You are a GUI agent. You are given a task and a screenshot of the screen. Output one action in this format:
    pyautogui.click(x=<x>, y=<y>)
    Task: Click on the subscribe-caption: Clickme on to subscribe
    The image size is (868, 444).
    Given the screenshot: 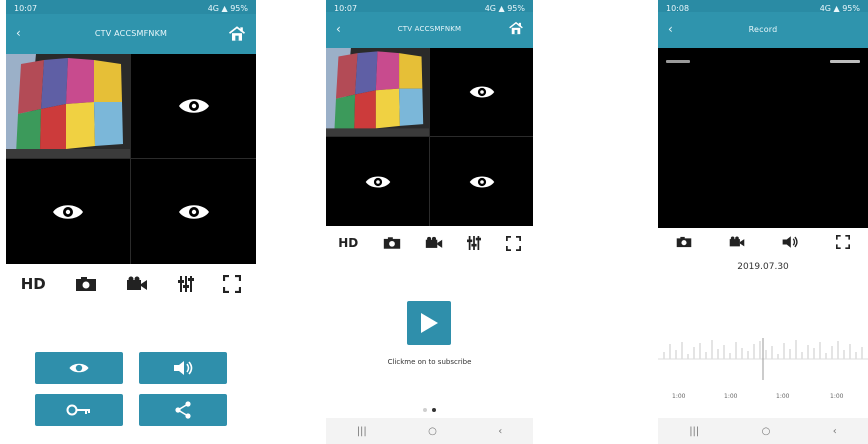 What is the action you would take?
    pyautogui.click(x=429, y=362)
    